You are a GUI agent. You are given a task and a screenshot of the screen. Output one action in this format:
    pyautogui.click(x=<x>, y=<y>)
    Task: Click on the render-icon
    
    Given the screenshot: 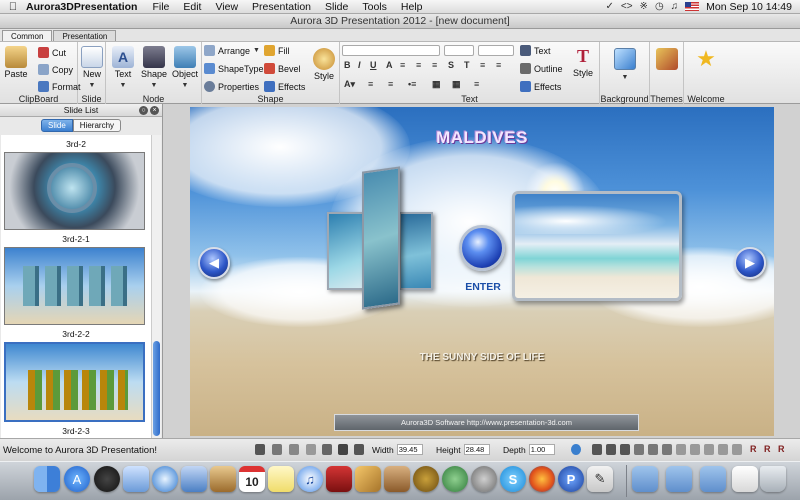 What is the action you would take?
    pyautogui.click(x=294, y=449)
    